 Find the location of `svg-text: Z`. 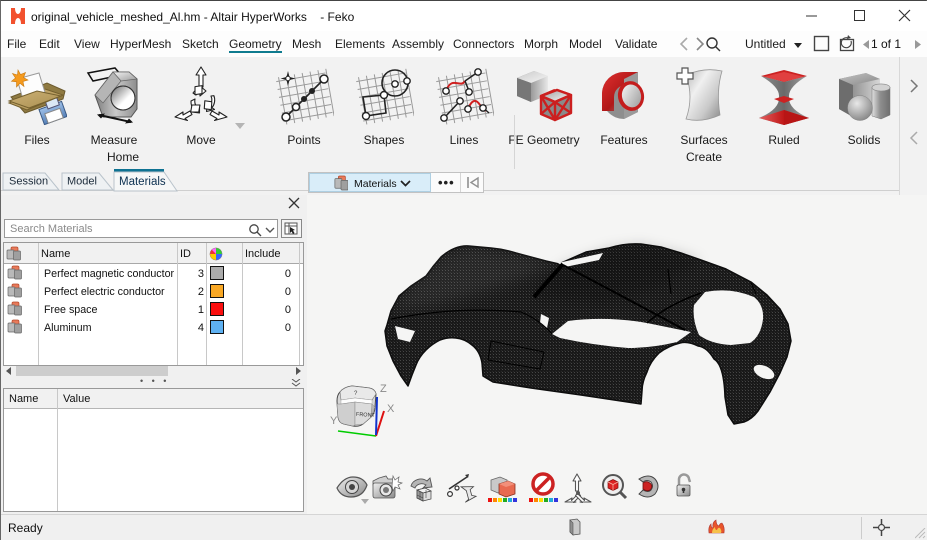

svg-text: Z is located at coordinates (383, 389).